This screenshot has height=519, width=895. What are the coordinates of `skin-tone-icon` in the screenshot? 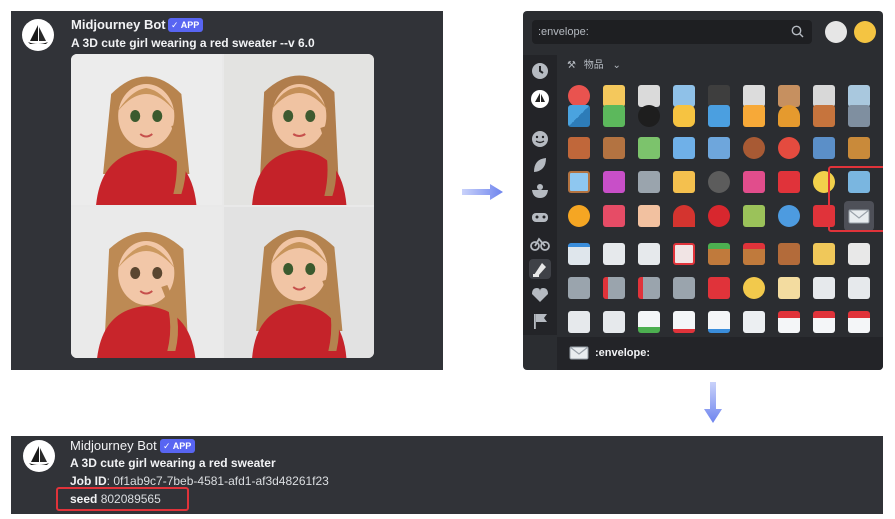 It's located at (865, 32).